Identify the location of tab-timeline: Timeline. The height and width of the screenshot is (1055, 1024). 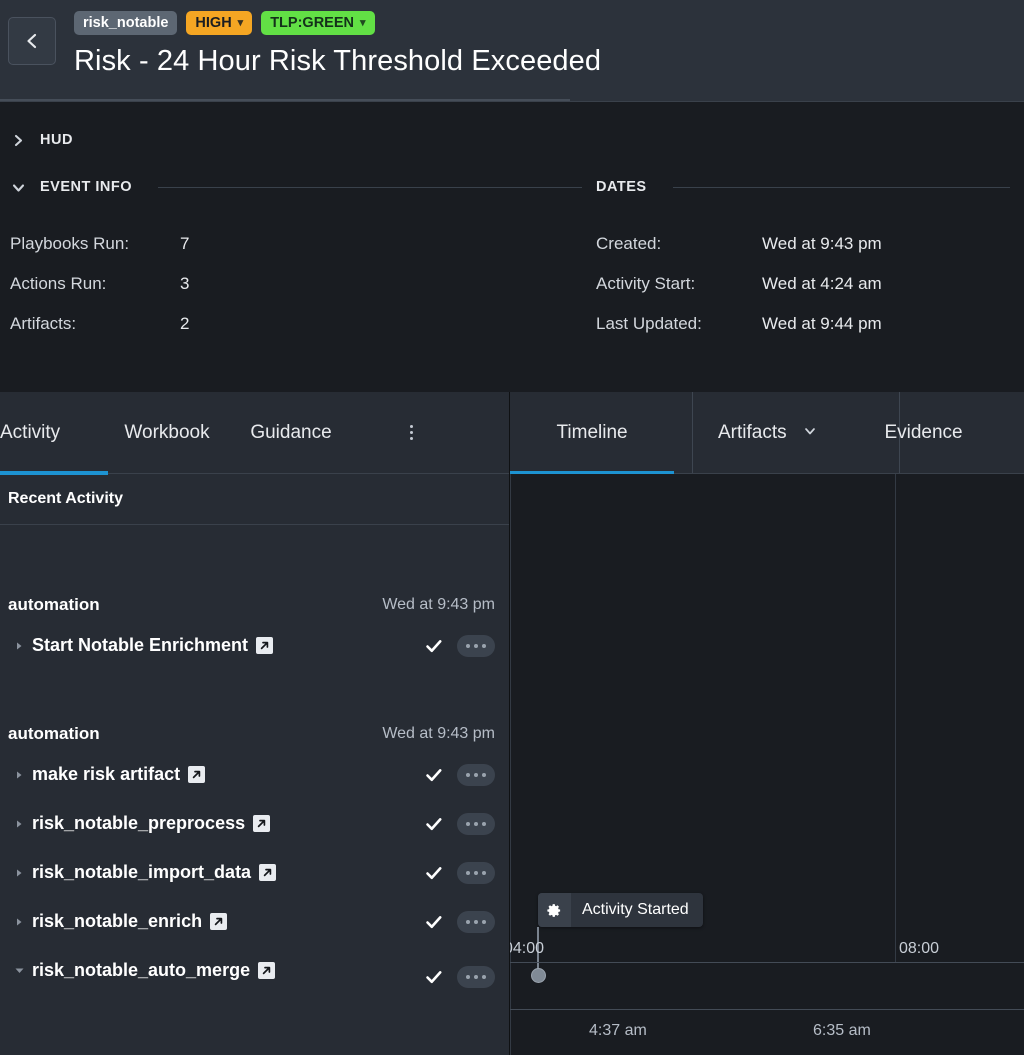
(592, 433).